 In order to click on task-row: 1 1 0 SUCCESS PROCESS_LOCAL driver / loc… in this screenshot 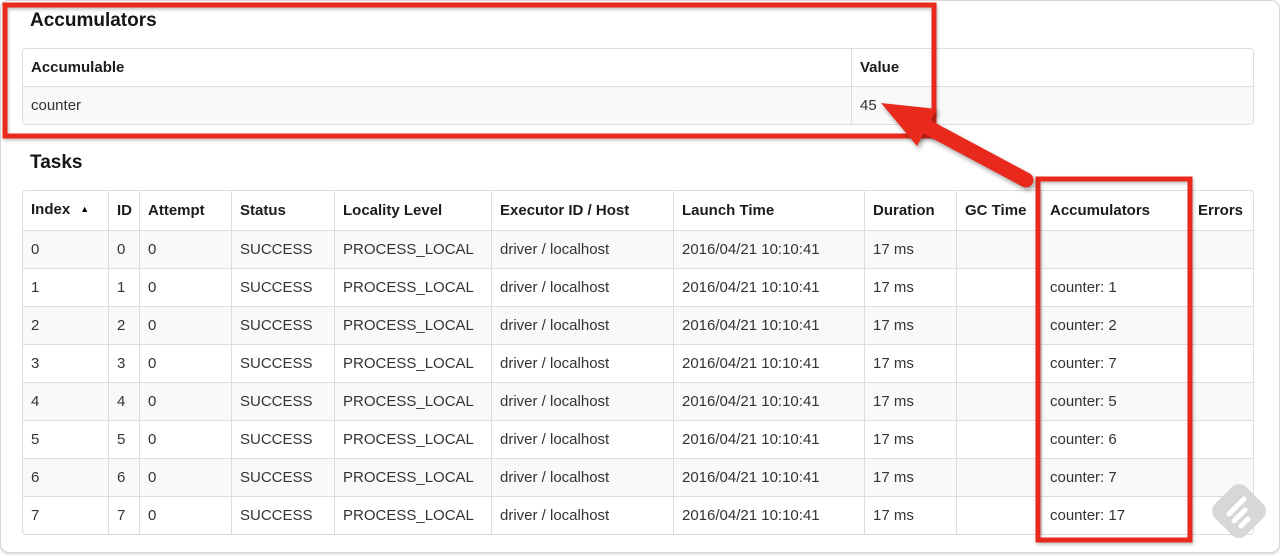, I will do `click(638, 287)`.